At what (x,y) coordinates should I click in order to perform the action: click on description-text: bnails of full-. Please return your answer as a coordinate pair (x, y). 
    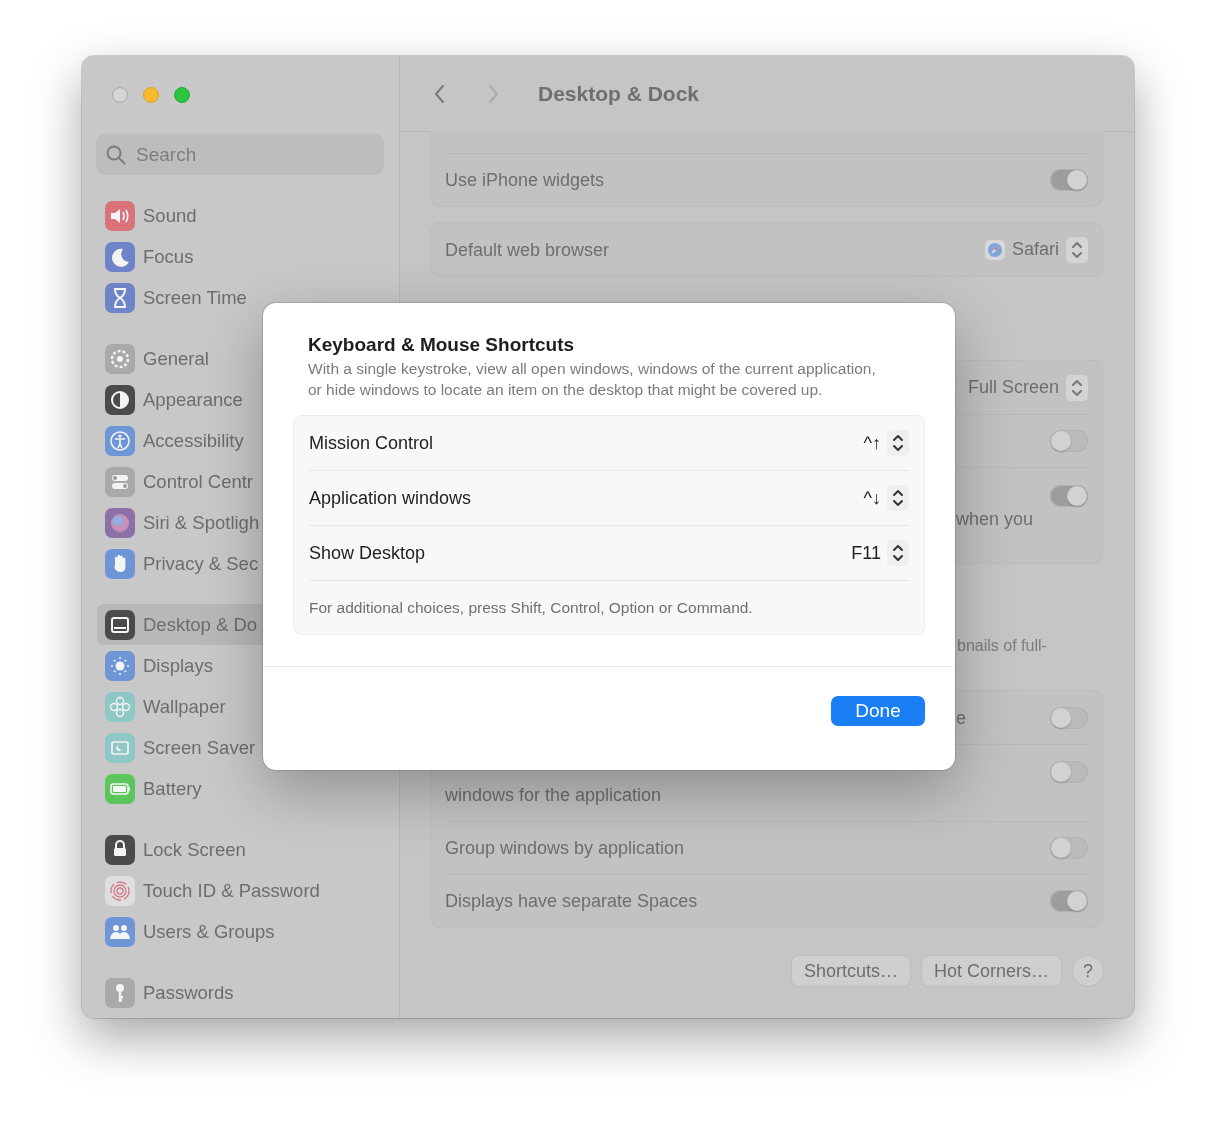
    Looking at the image, I should click on (1002, 646).